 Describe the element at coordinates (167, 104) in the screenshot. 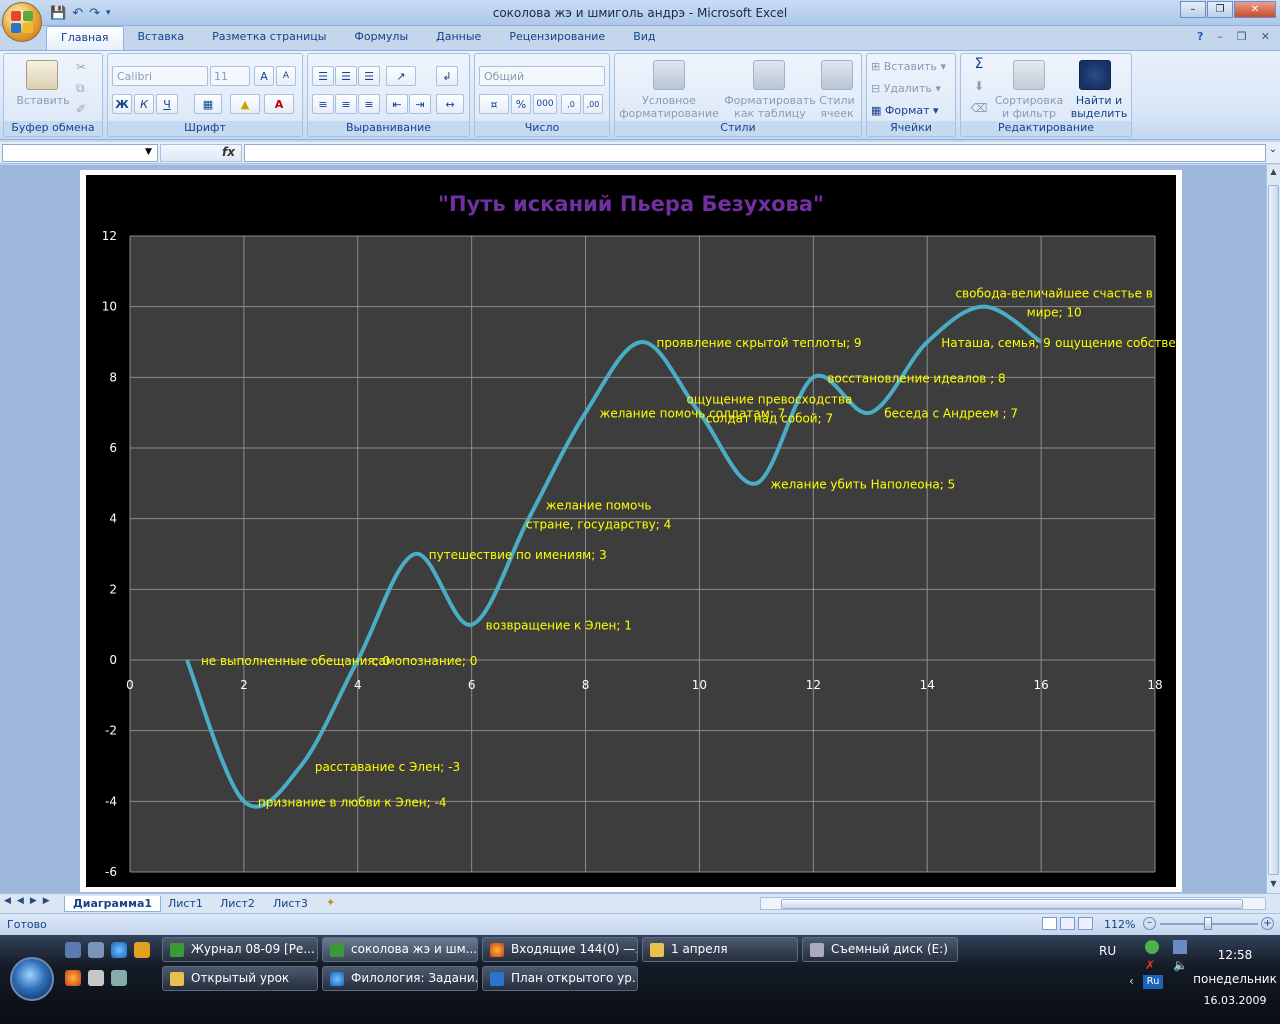

I see `underline-button: Ч` at that location.